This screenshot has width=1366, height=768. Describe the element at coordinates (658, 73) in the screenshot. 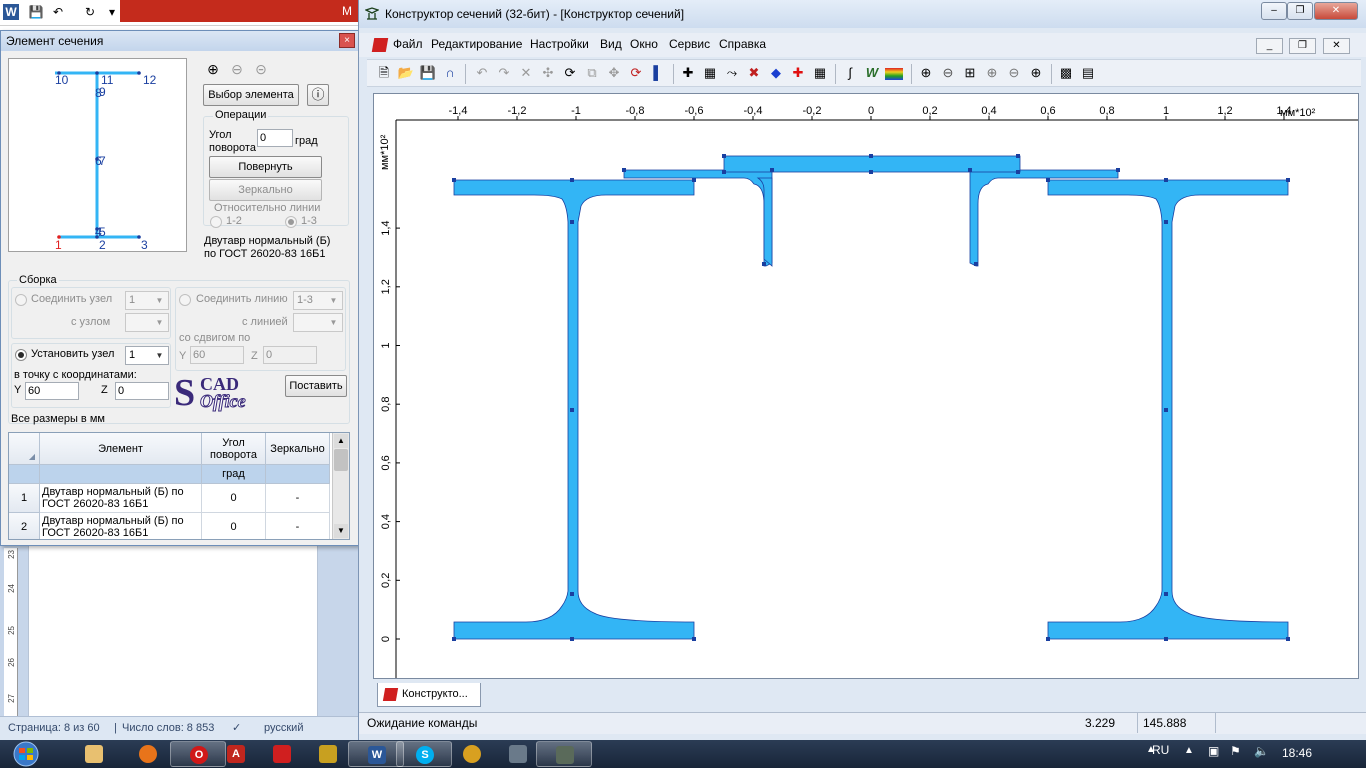

I see `mirror-icon: ▌` at that location.